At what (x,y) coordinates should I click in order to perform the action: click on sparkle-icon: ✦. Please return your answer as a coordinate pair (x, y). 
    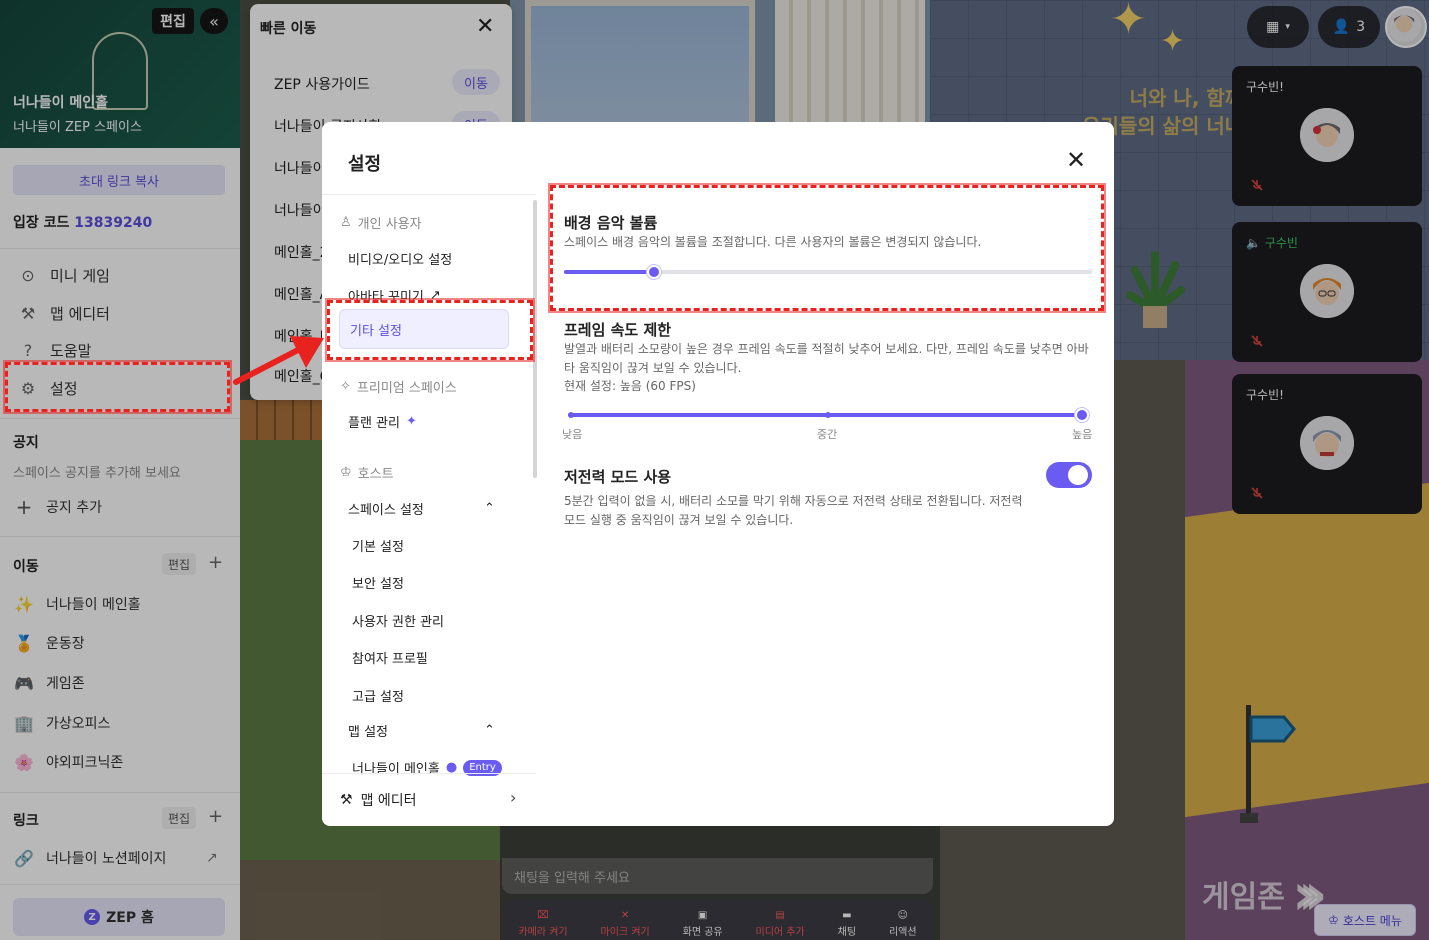
    Looking at the image, I should click on (411, 421).